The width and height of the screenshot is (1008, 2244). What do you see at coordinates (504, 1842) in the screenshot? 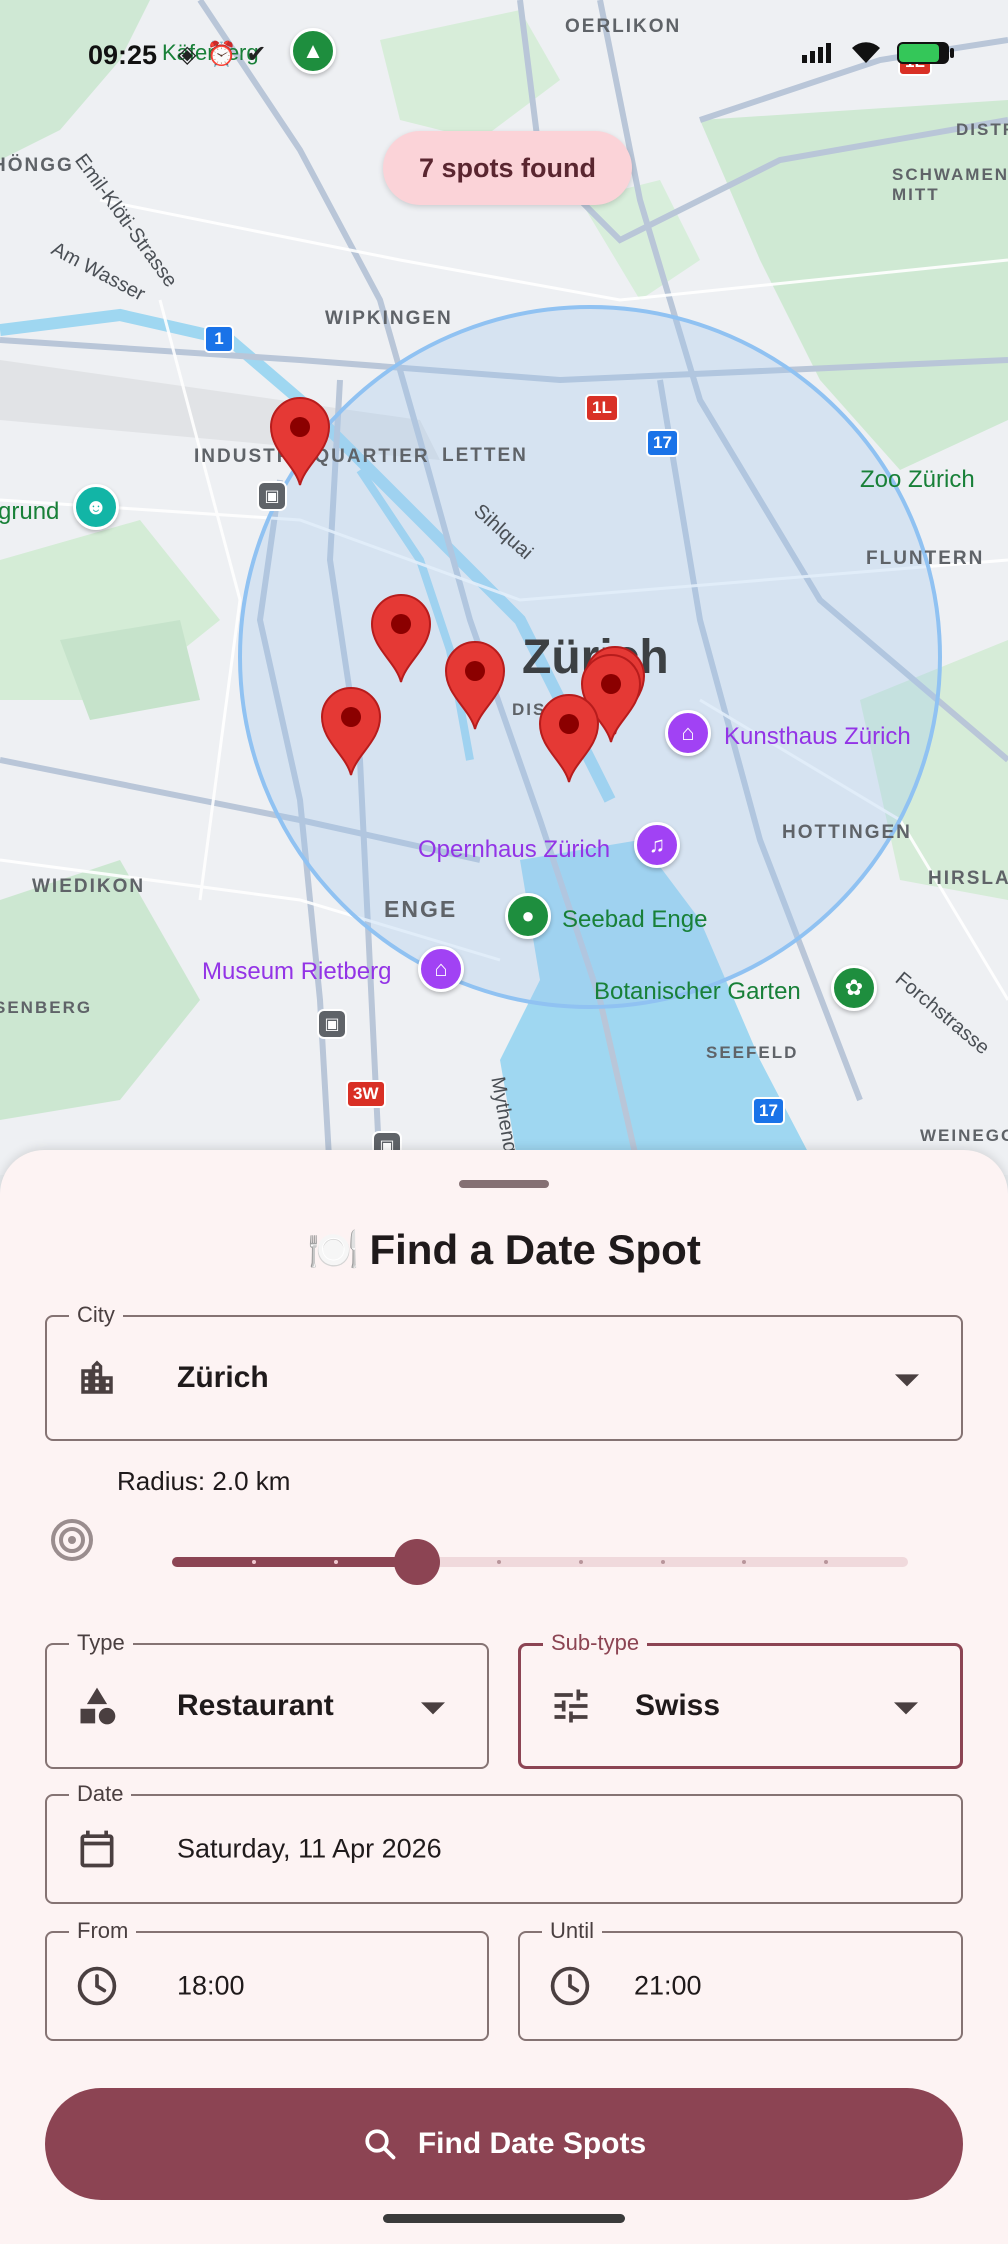
I see `date-field: Date Saturday, 11 Apr 2026` at bounding box center [504, 1842].